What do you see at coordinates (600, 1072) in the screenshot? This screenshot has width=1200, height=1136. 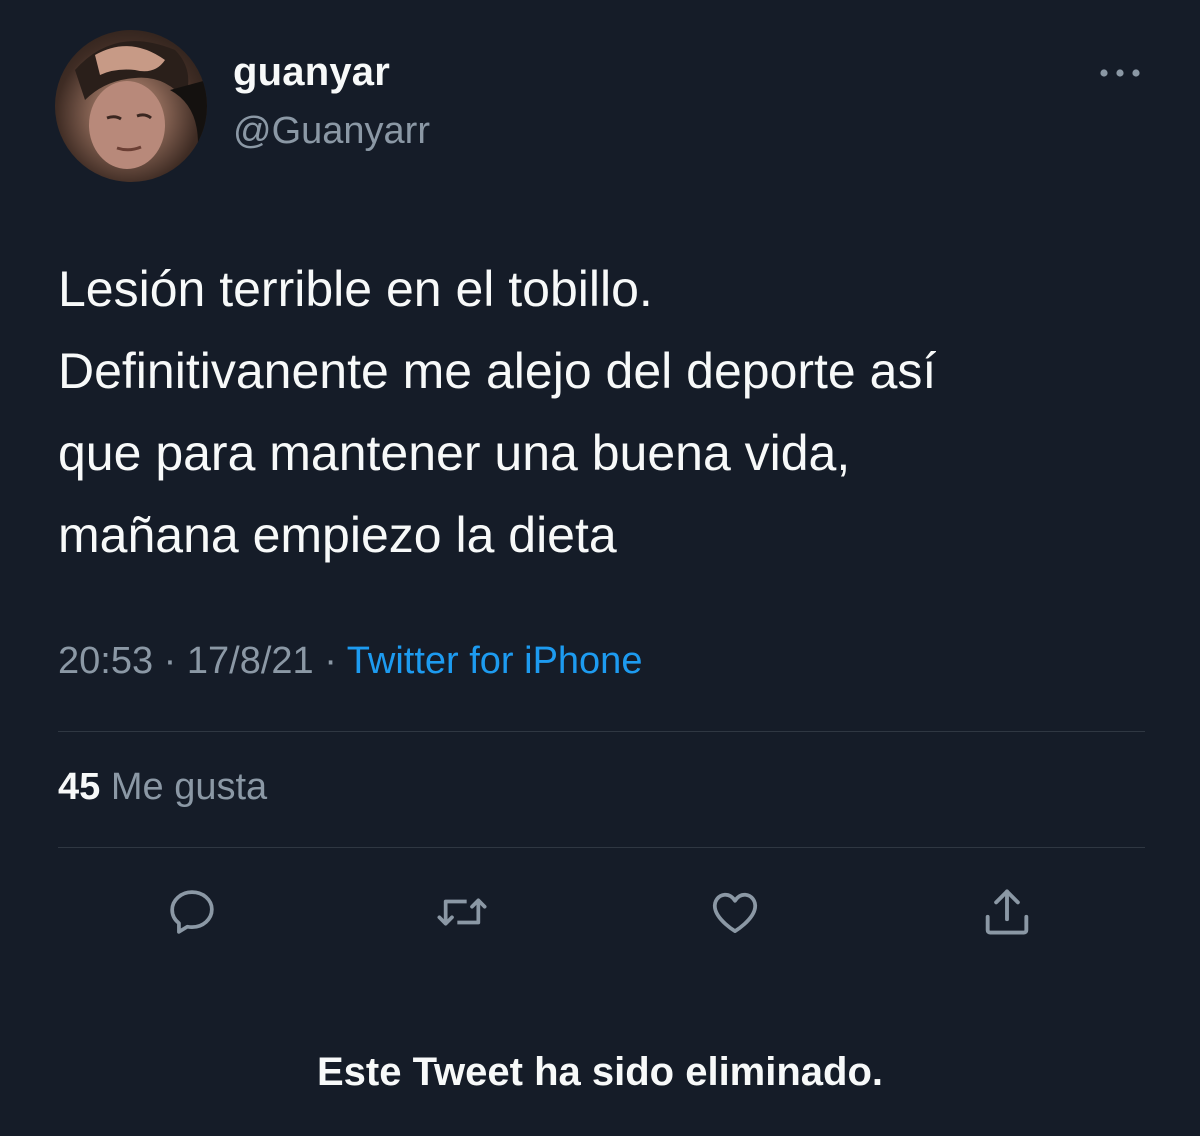 I see `deleted-notice: Este Tweet ha sido eliminado.` at bounding box center [600, 1072].